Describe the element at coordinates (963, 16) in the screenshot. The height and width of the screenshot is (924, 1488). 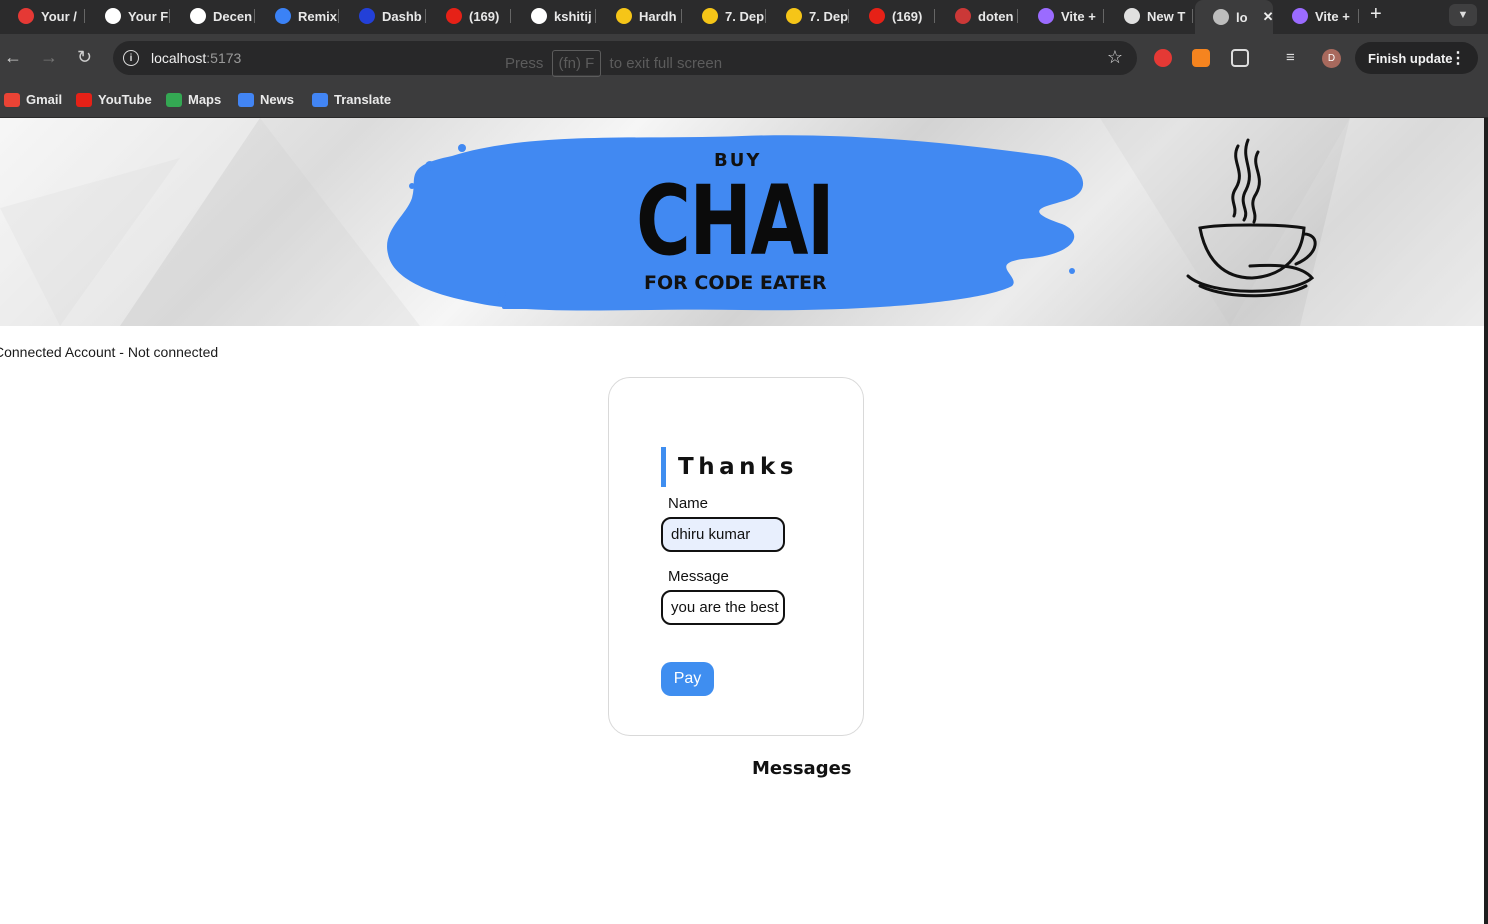
I see `npm-icon` at that location.